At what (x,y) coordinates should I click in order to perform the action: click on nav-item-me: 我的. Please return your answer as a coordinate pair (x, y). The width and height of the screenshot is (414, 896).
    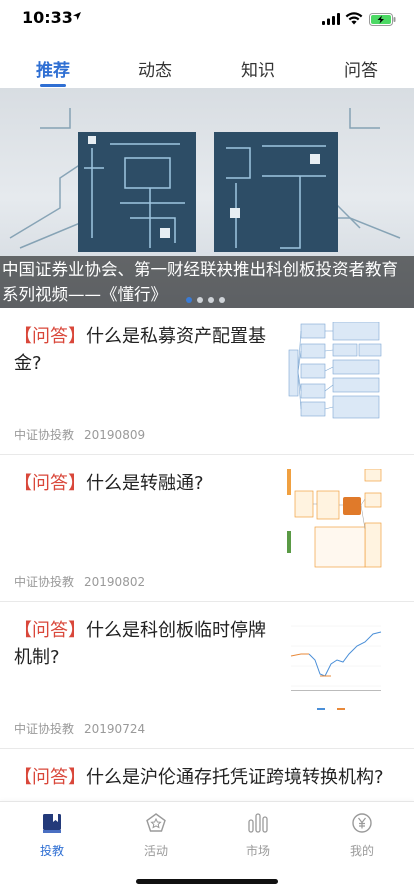
    Looking at the image, I should click on (362, 835).